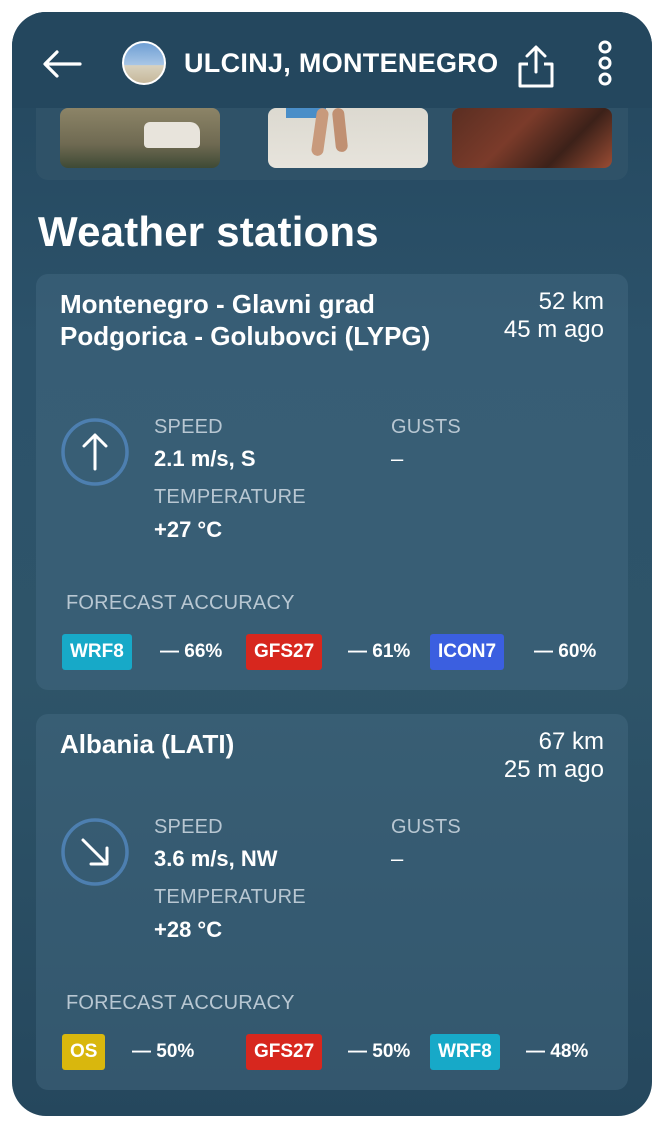  What do you see at coordinates (565, 651) in the screenshot?
I see `model-accuracy: — 60%` at bounding box center [565, 651].